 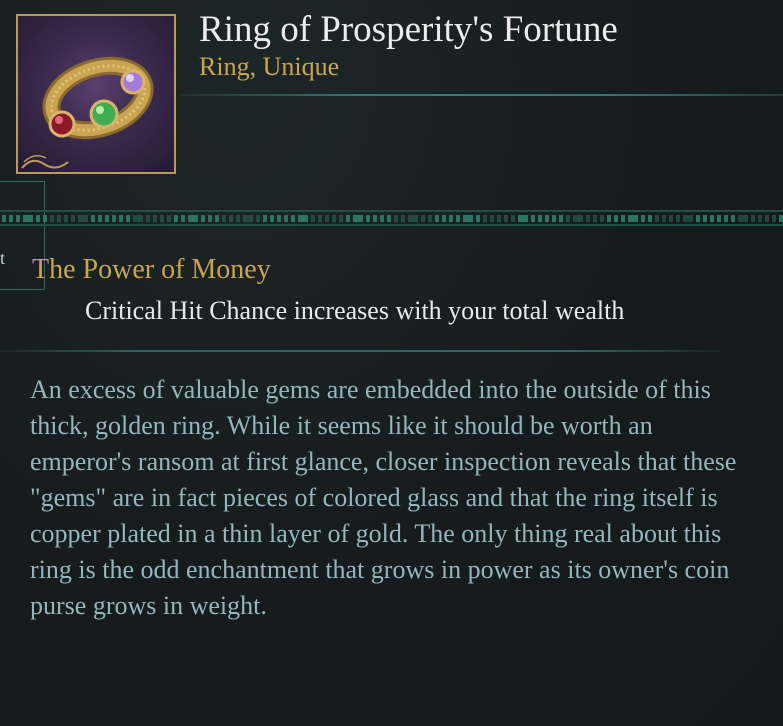 I want to click on ability-divider, so click(x=360, y=351).